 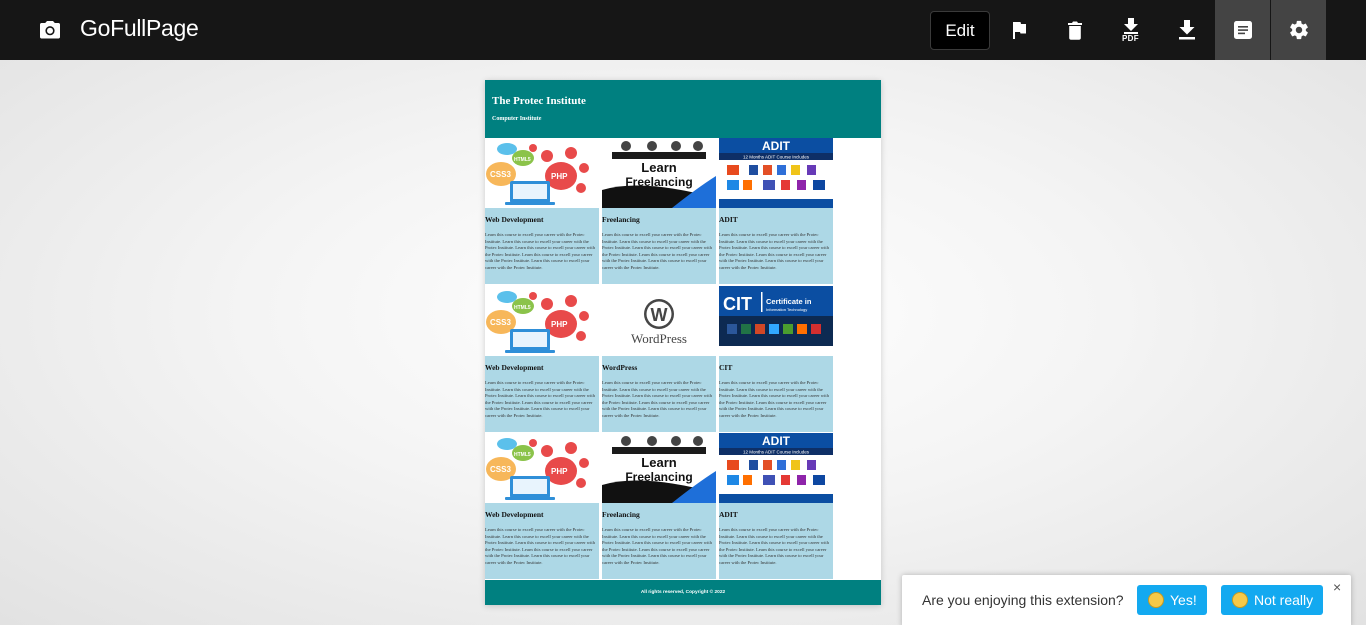 I want to click on flag-icon, so click(x=1019, y=30).